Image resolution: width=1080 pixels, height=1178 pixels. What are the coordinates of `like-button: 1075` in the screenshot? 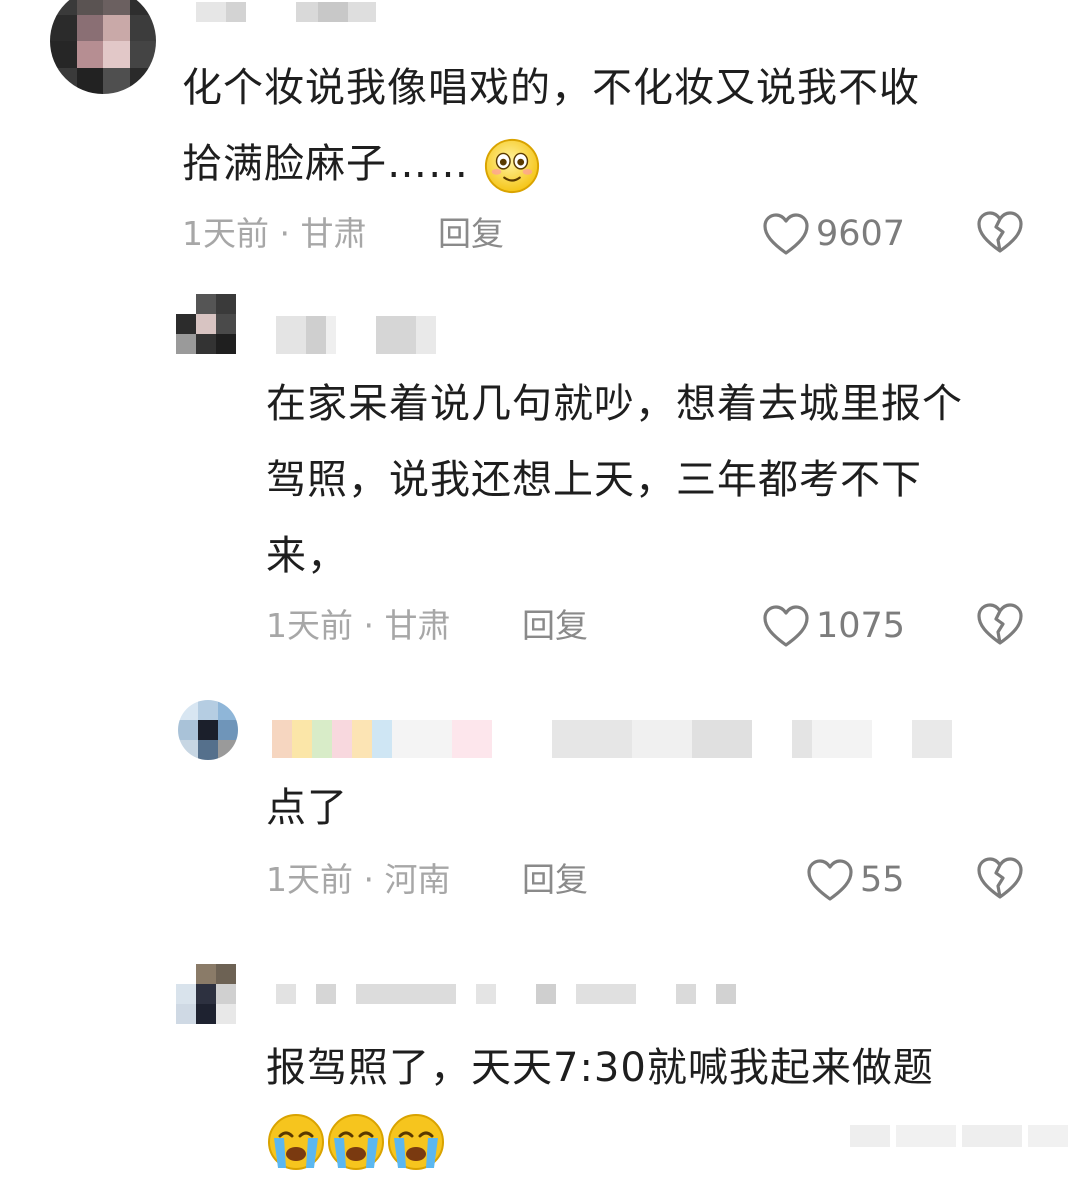 It's located at (833, 626).